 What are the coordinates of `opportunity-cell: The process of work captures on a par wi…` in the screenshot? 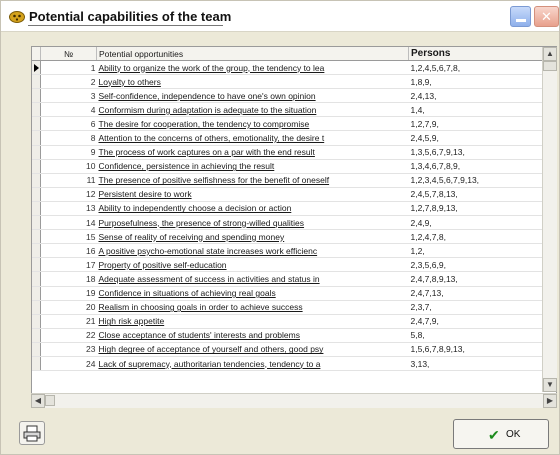 It's located at (252, 152).